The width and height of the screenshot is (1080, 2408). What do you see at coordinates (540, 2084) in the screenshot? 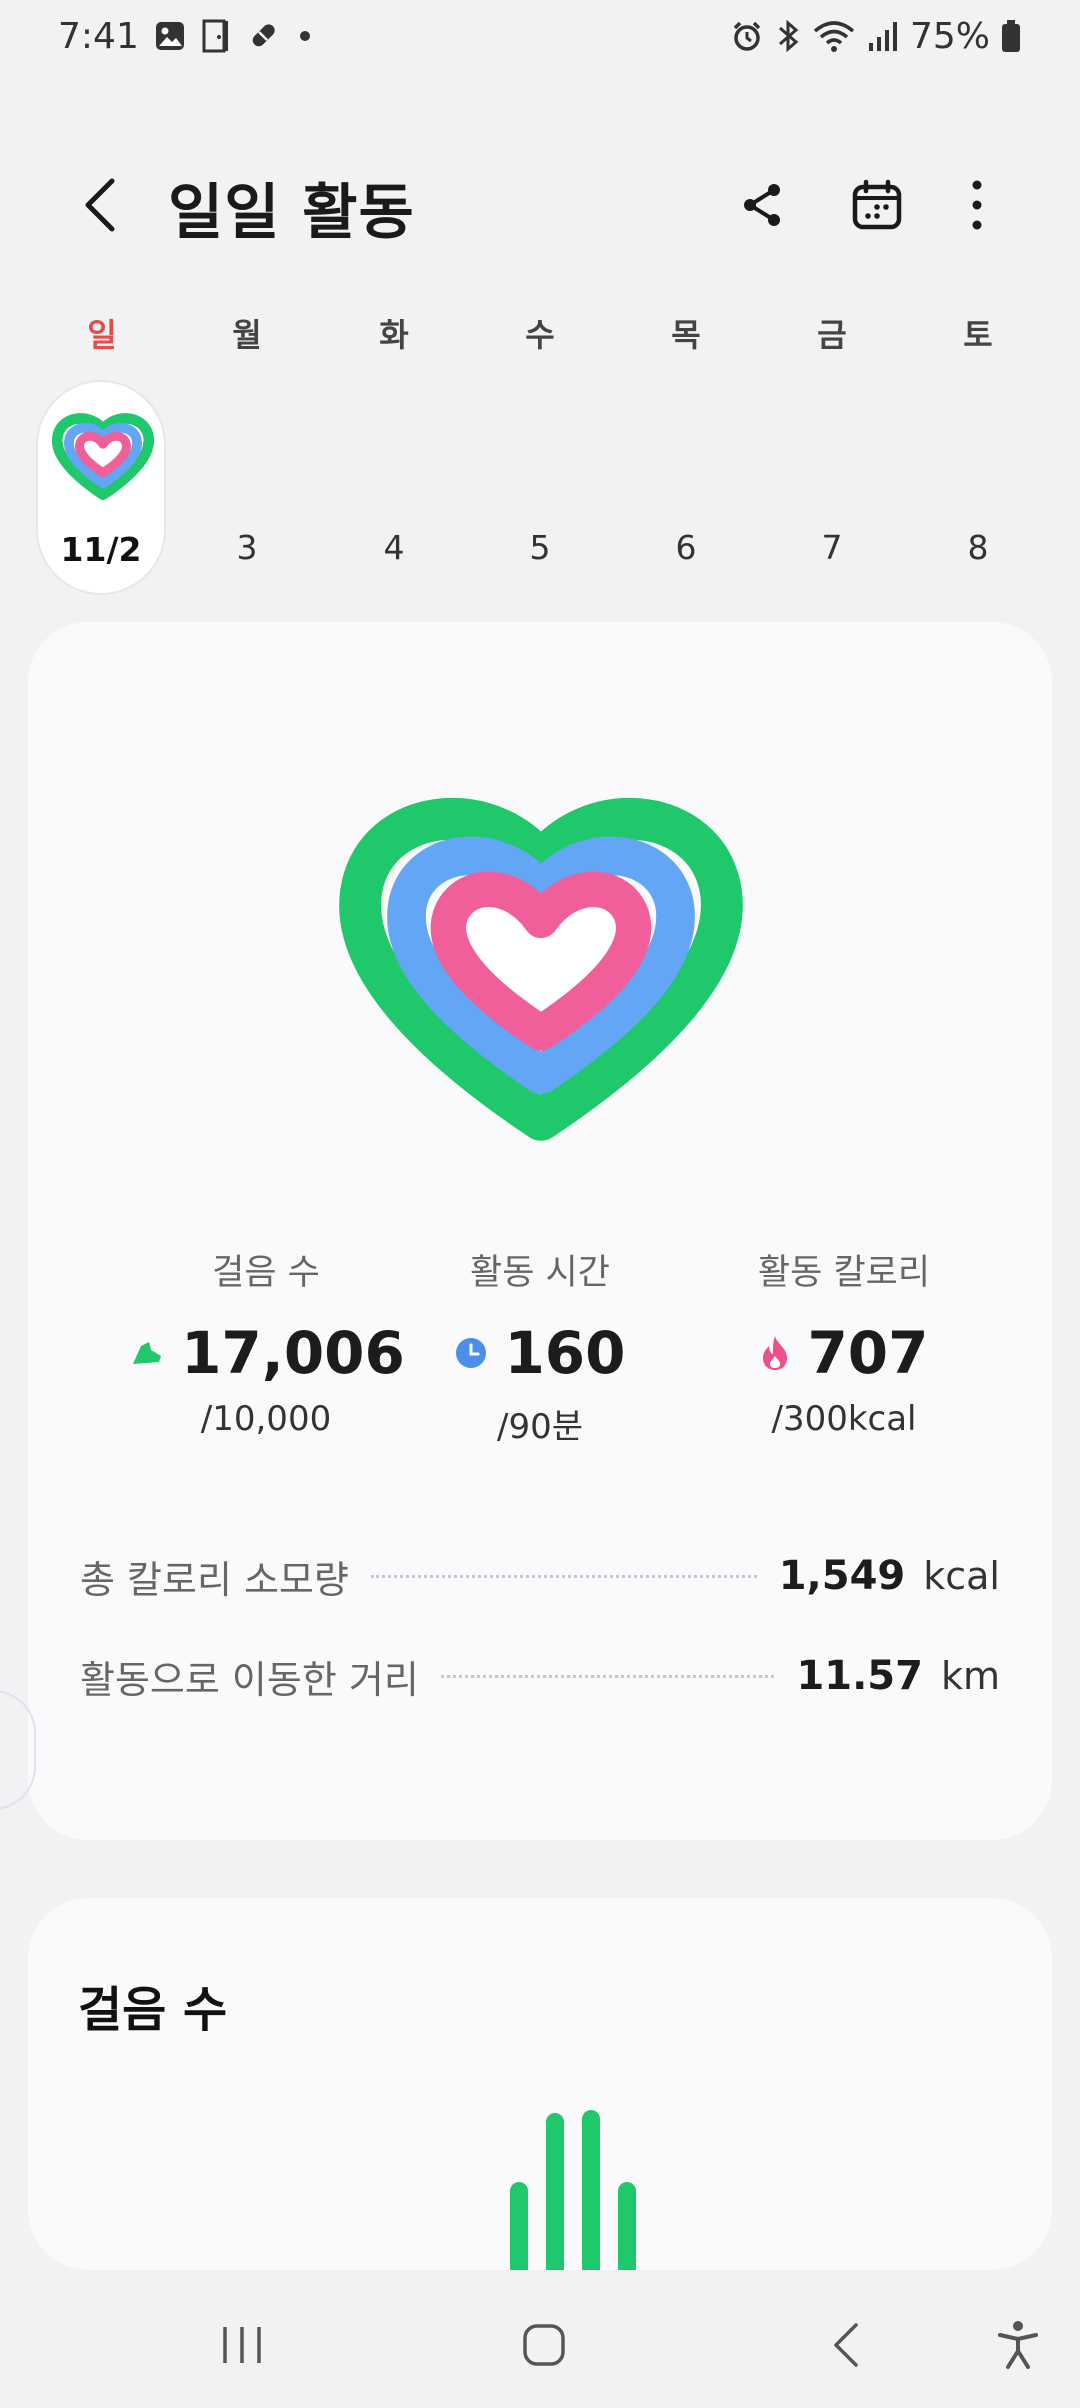
I see `steps-card: 걸음 수` at bounding box center [540, 2084].